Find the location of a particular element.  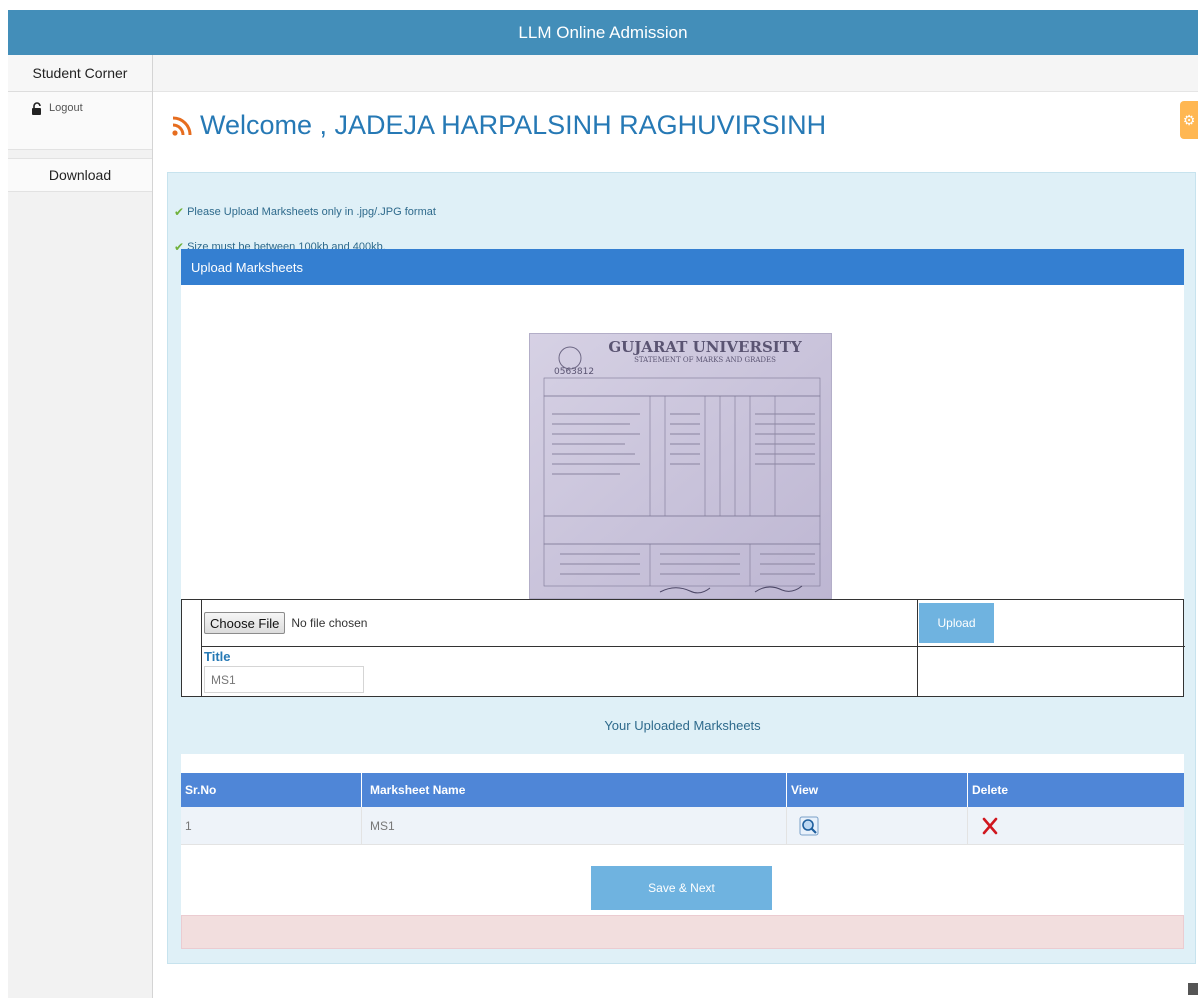

sidebar-item-download: Download is located at coordinates (80, 175).